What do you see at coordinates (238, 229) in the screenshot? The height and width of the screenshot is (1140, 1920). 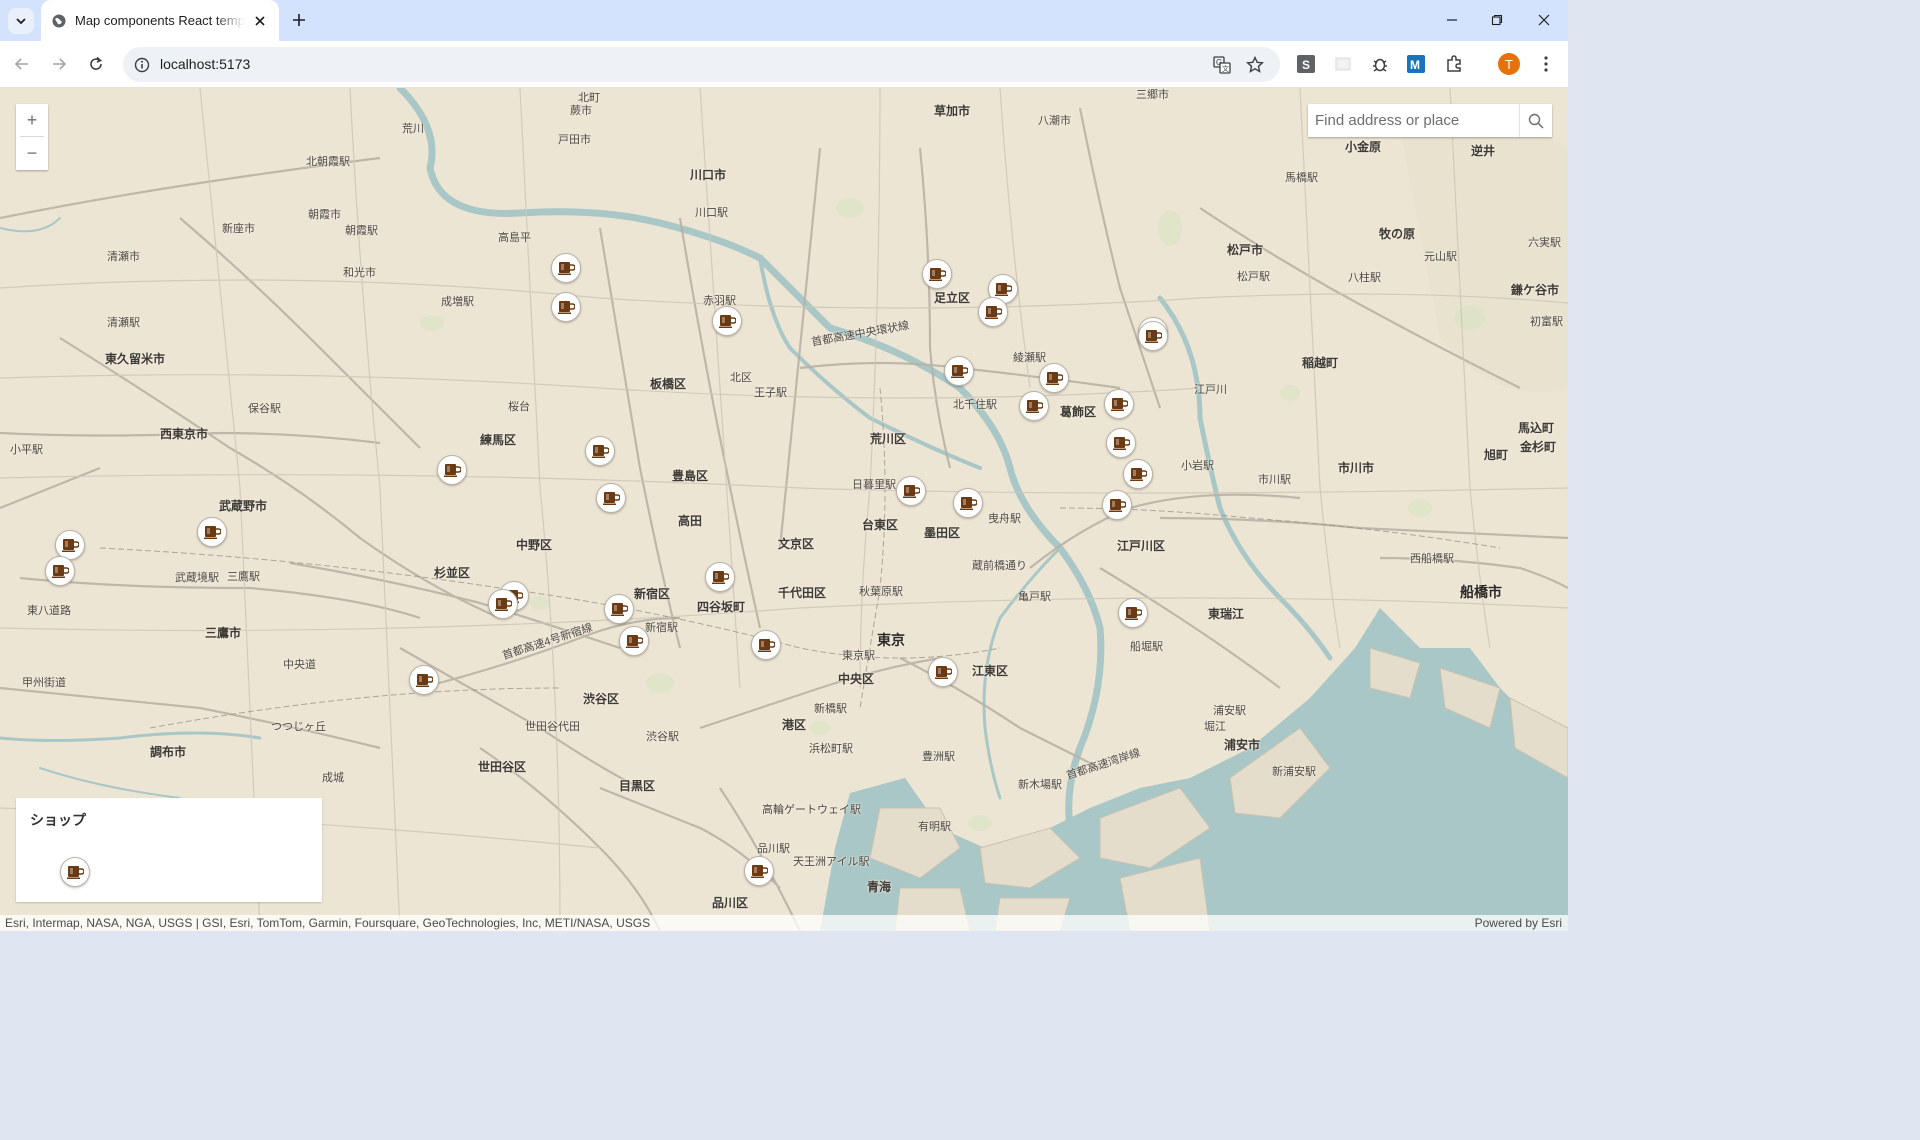 I see `place-label: 新座市` at bounding box center [238, 229].